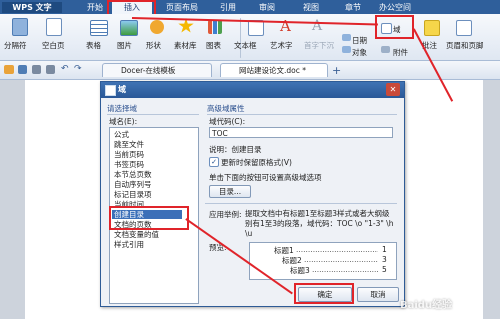 This screenshot has height=319, width=500. What do you see at coordinates (99, 28) in the screenshot?
I see `table-icon` at bounding box center [99, 28].